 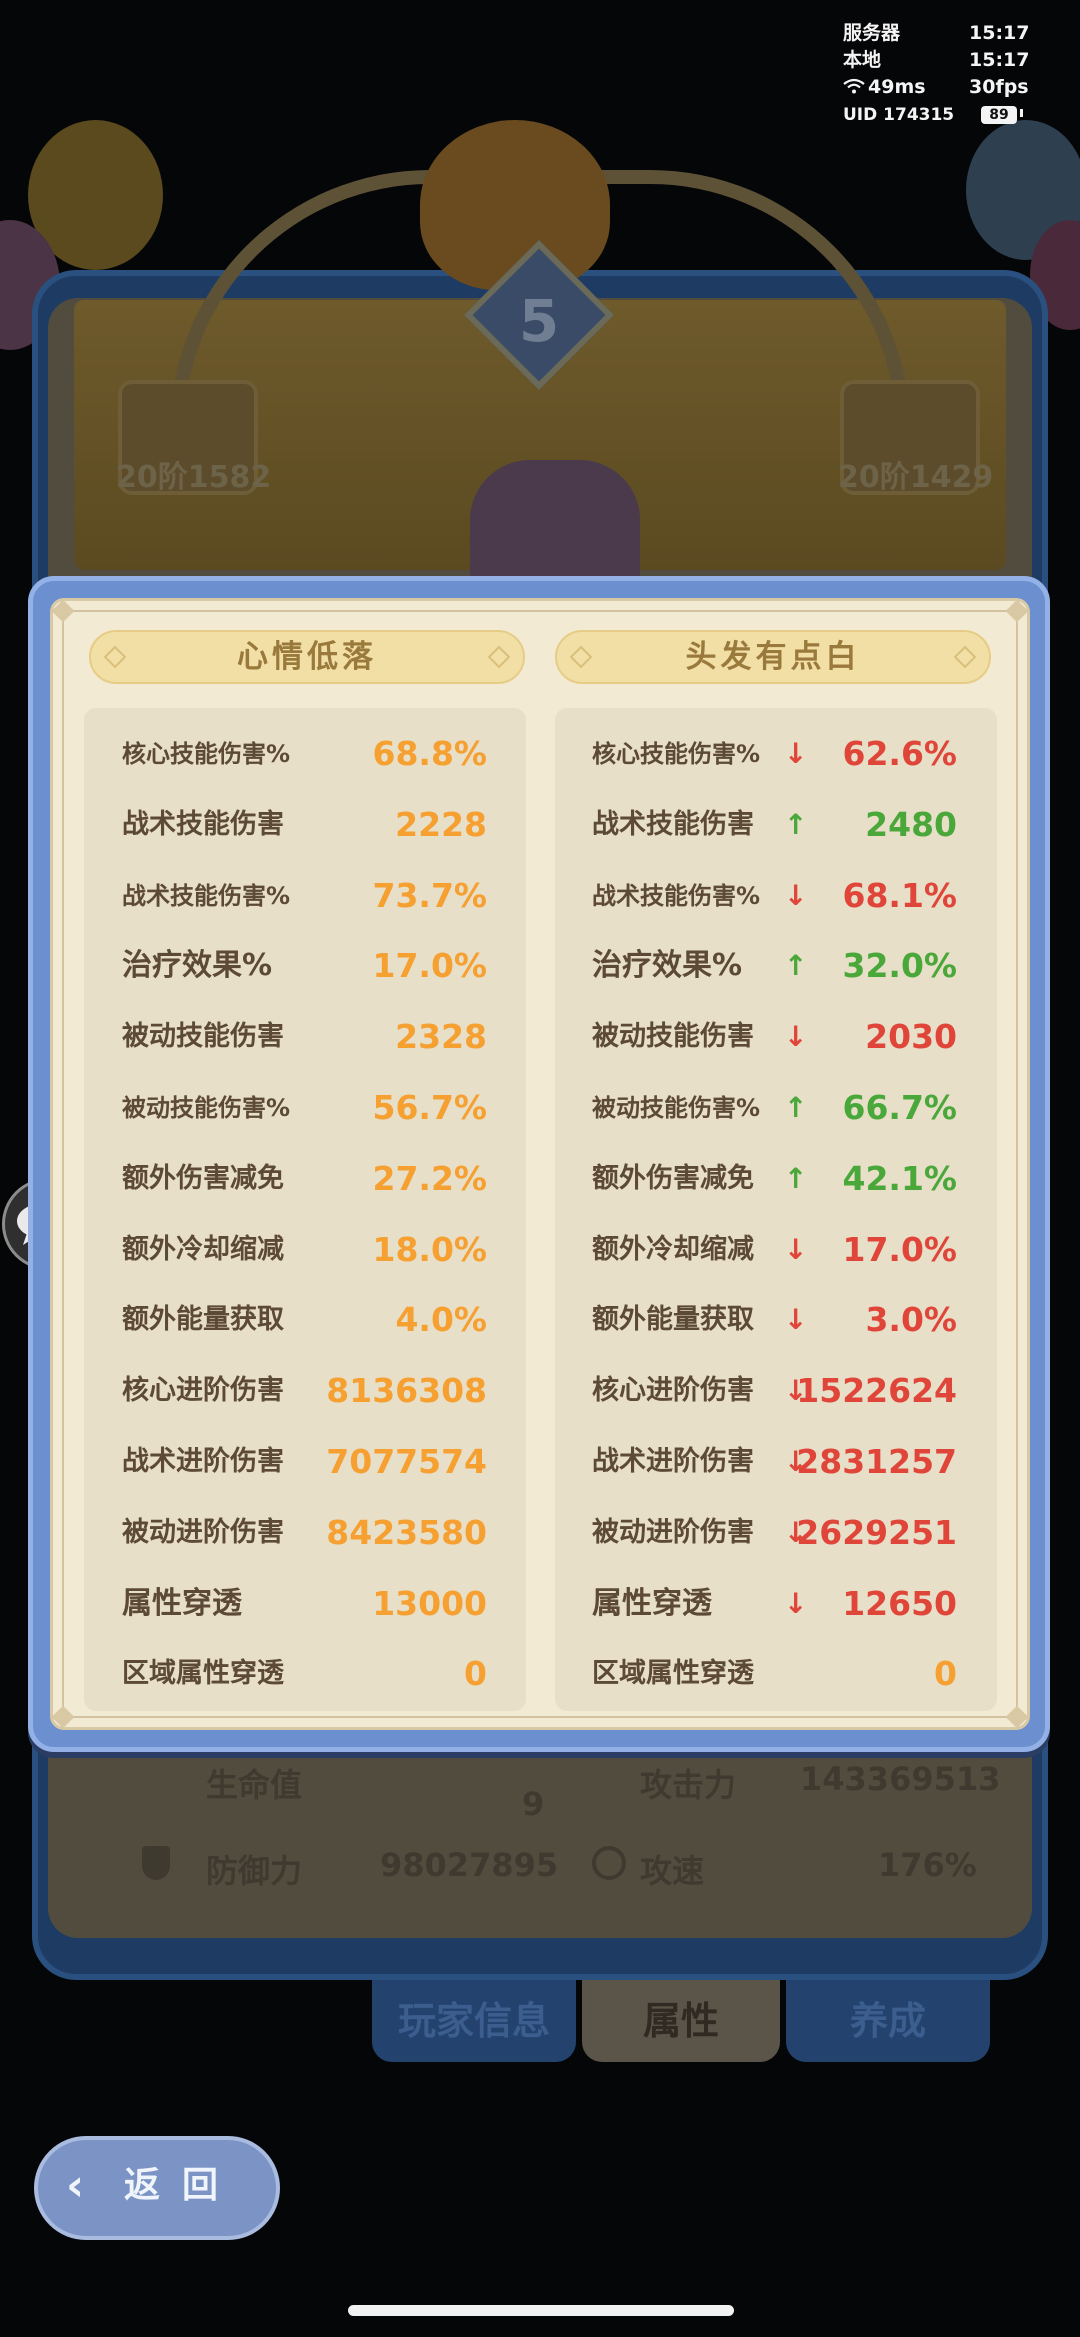 I want to click on tab-player-info: 玩家信息, so click(x=474, y=2021).